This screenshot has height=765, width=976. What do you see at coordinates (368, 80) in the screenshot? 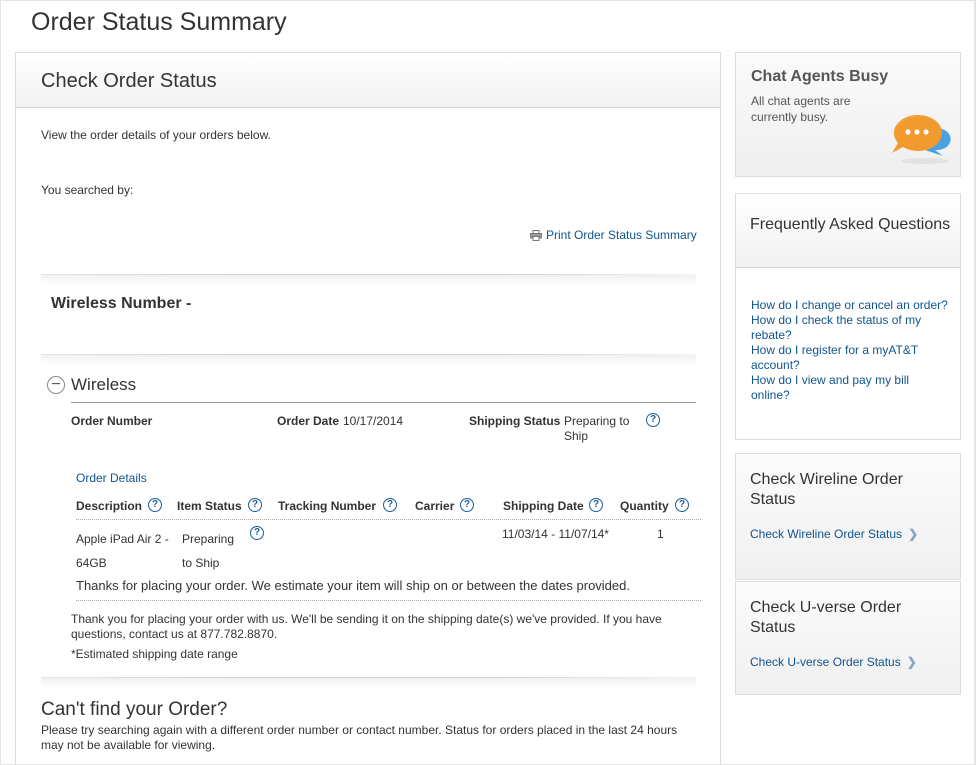
I see `panel-header: Check Order Status` at bounding box center [368, 80].